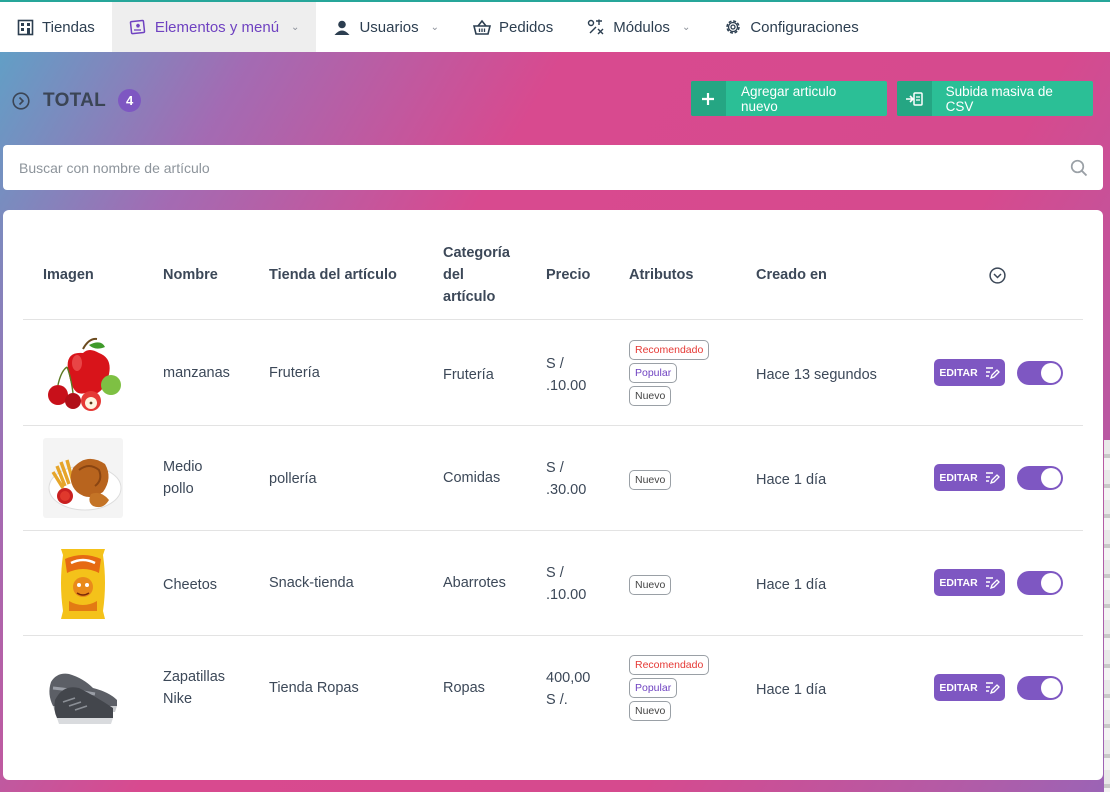 This screenshot has height=792, width=1110. I want to click on header-category: Categoría del artículo, so click(476, 275).